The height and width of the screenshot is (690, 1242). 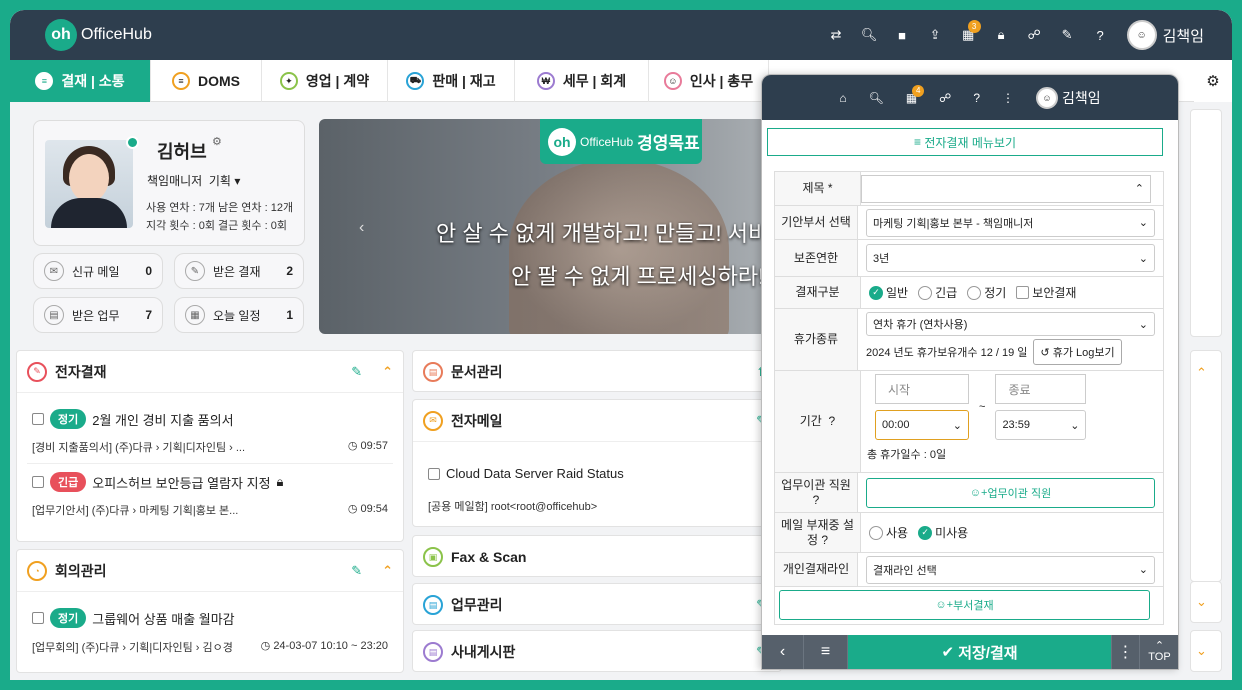 What do you see at coordinates (98, 35) in the screenshot?
I see `logo: oh OfficeHub` at bounding box center [98, 35].